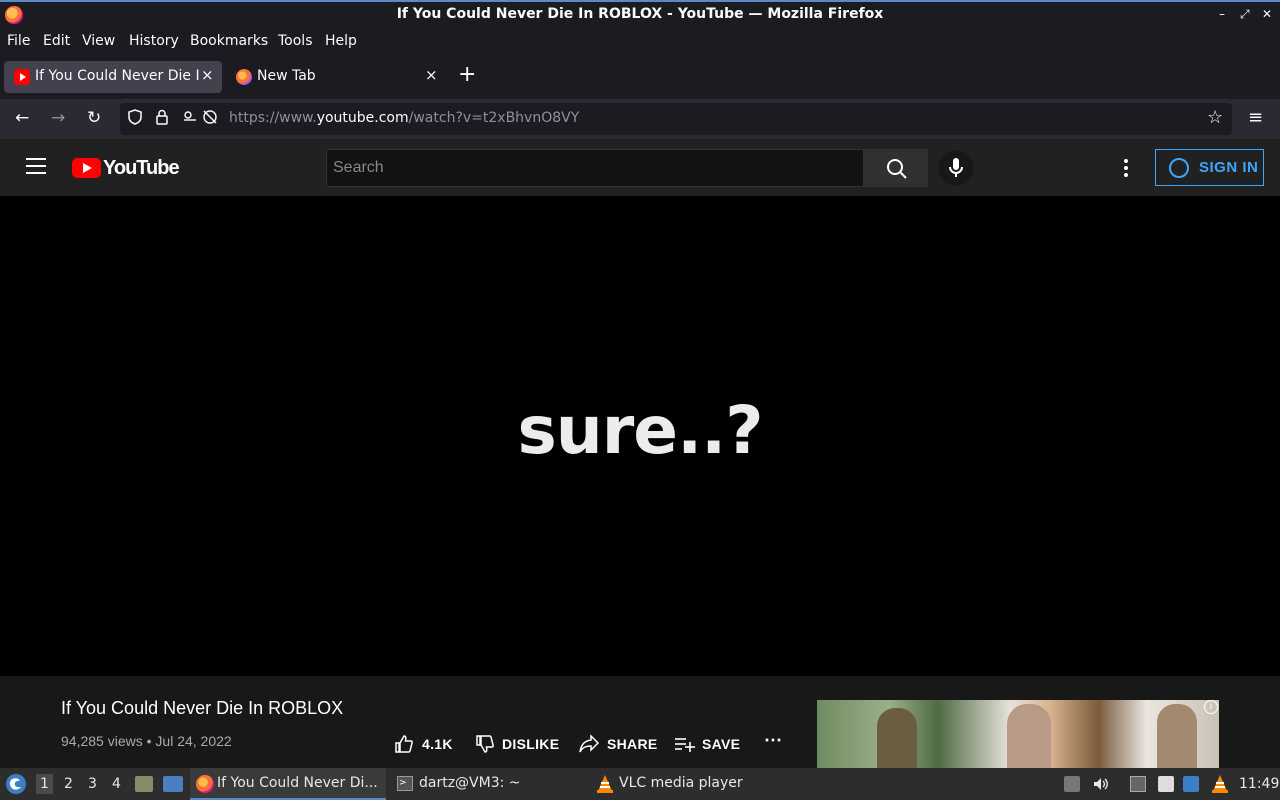 This screenshot has height=800, width=1280. What do you see at coordinates (56, 41) in the screenshot?
I see `menu-edit: Edit` at bounding box center [56, 41].